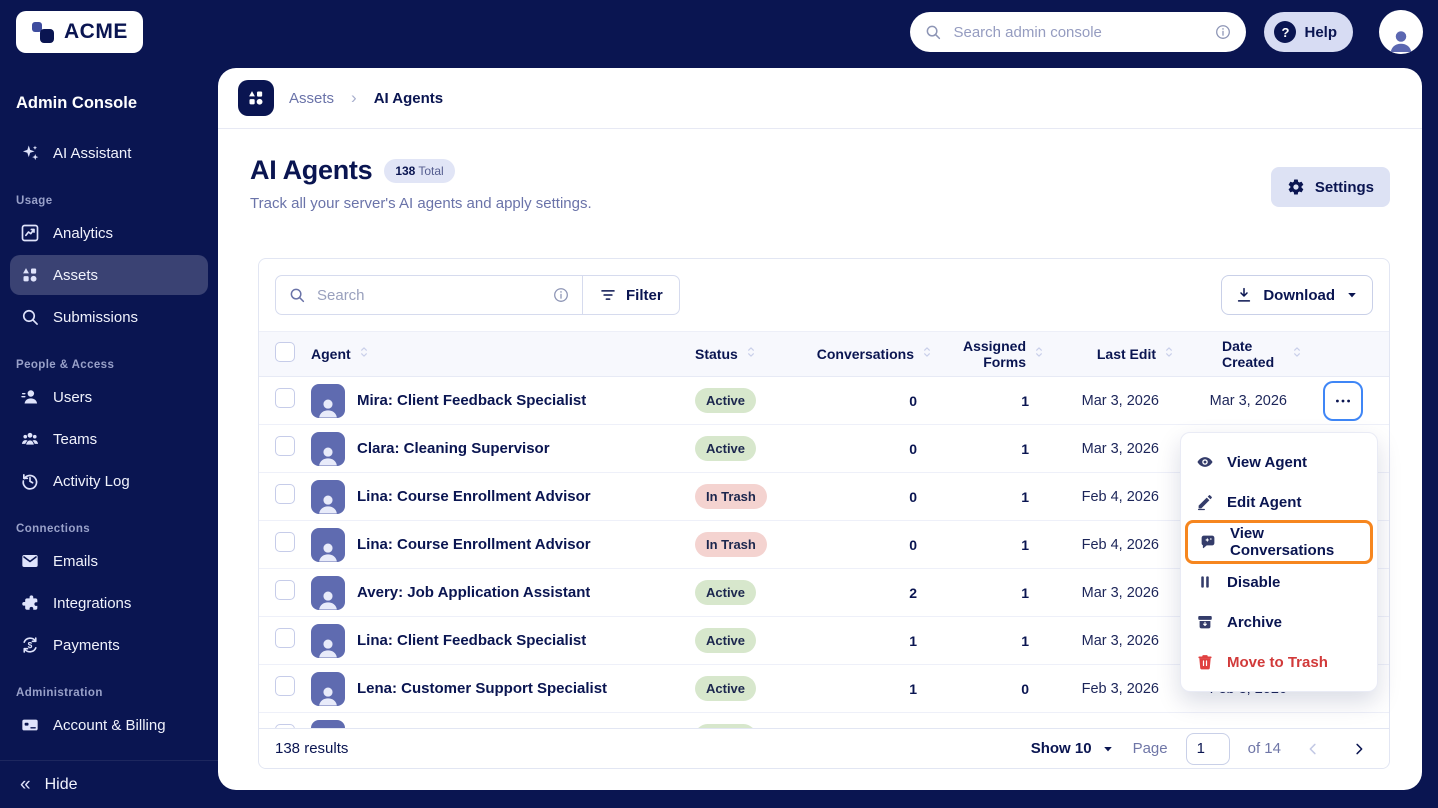  I want to click on nav-section-label: Connections, so click(53, 529).